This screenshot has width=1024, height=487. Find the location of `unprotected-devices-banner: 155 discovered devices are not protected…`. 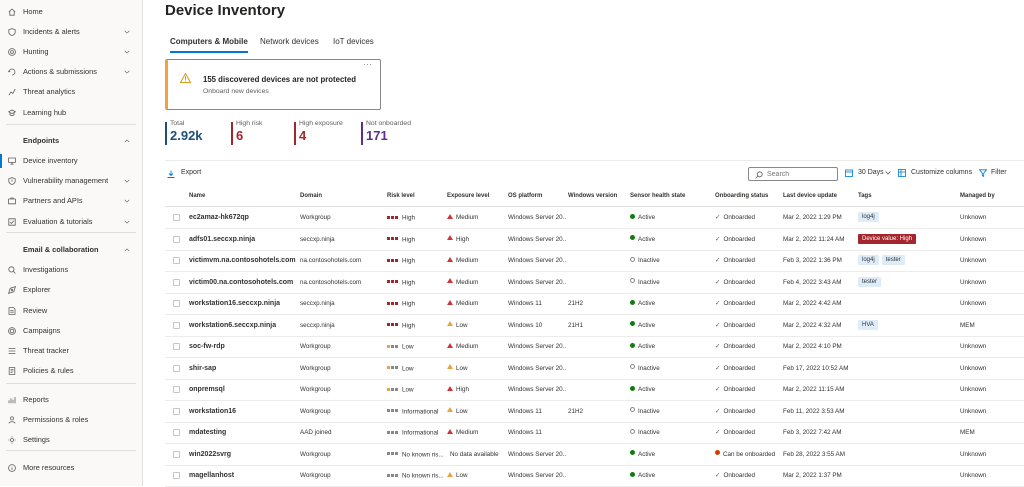

unprotected-devices-banner: 155 discovered devices are not protected… is located at coordinates (273, 84).